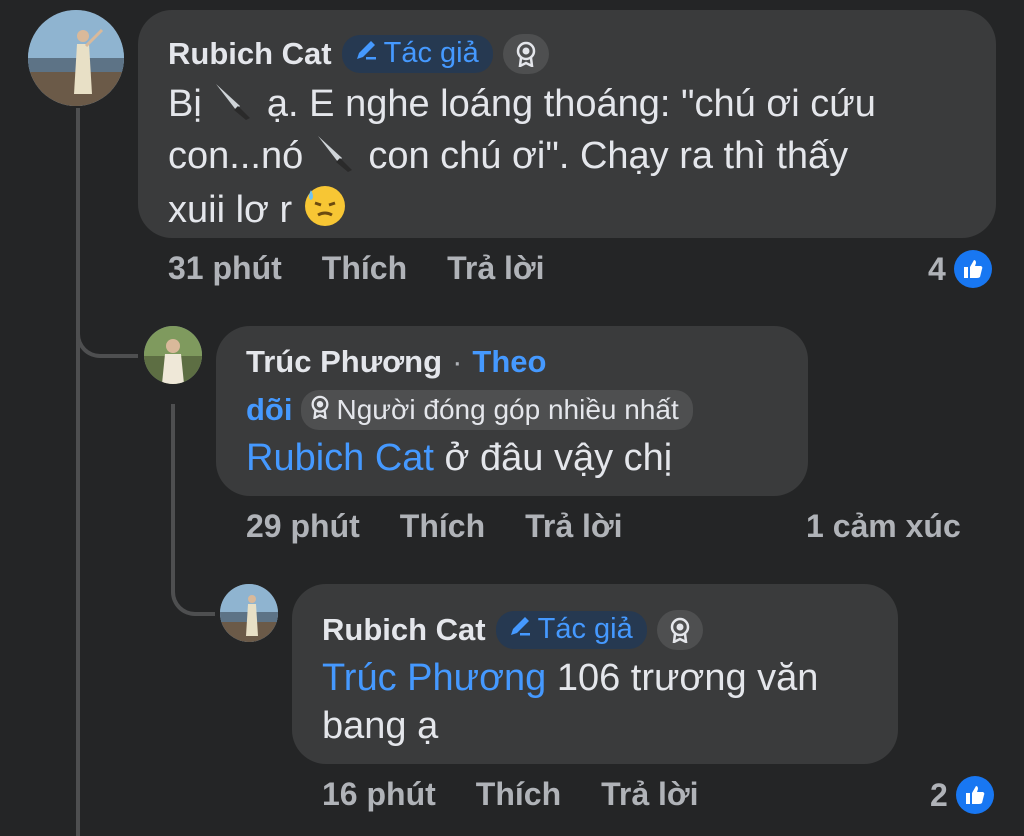  What do you see at coordinates (340, 458) in the screenshot?
I see `mention-link: Rubich Cat` at bounding box center [340, 458].